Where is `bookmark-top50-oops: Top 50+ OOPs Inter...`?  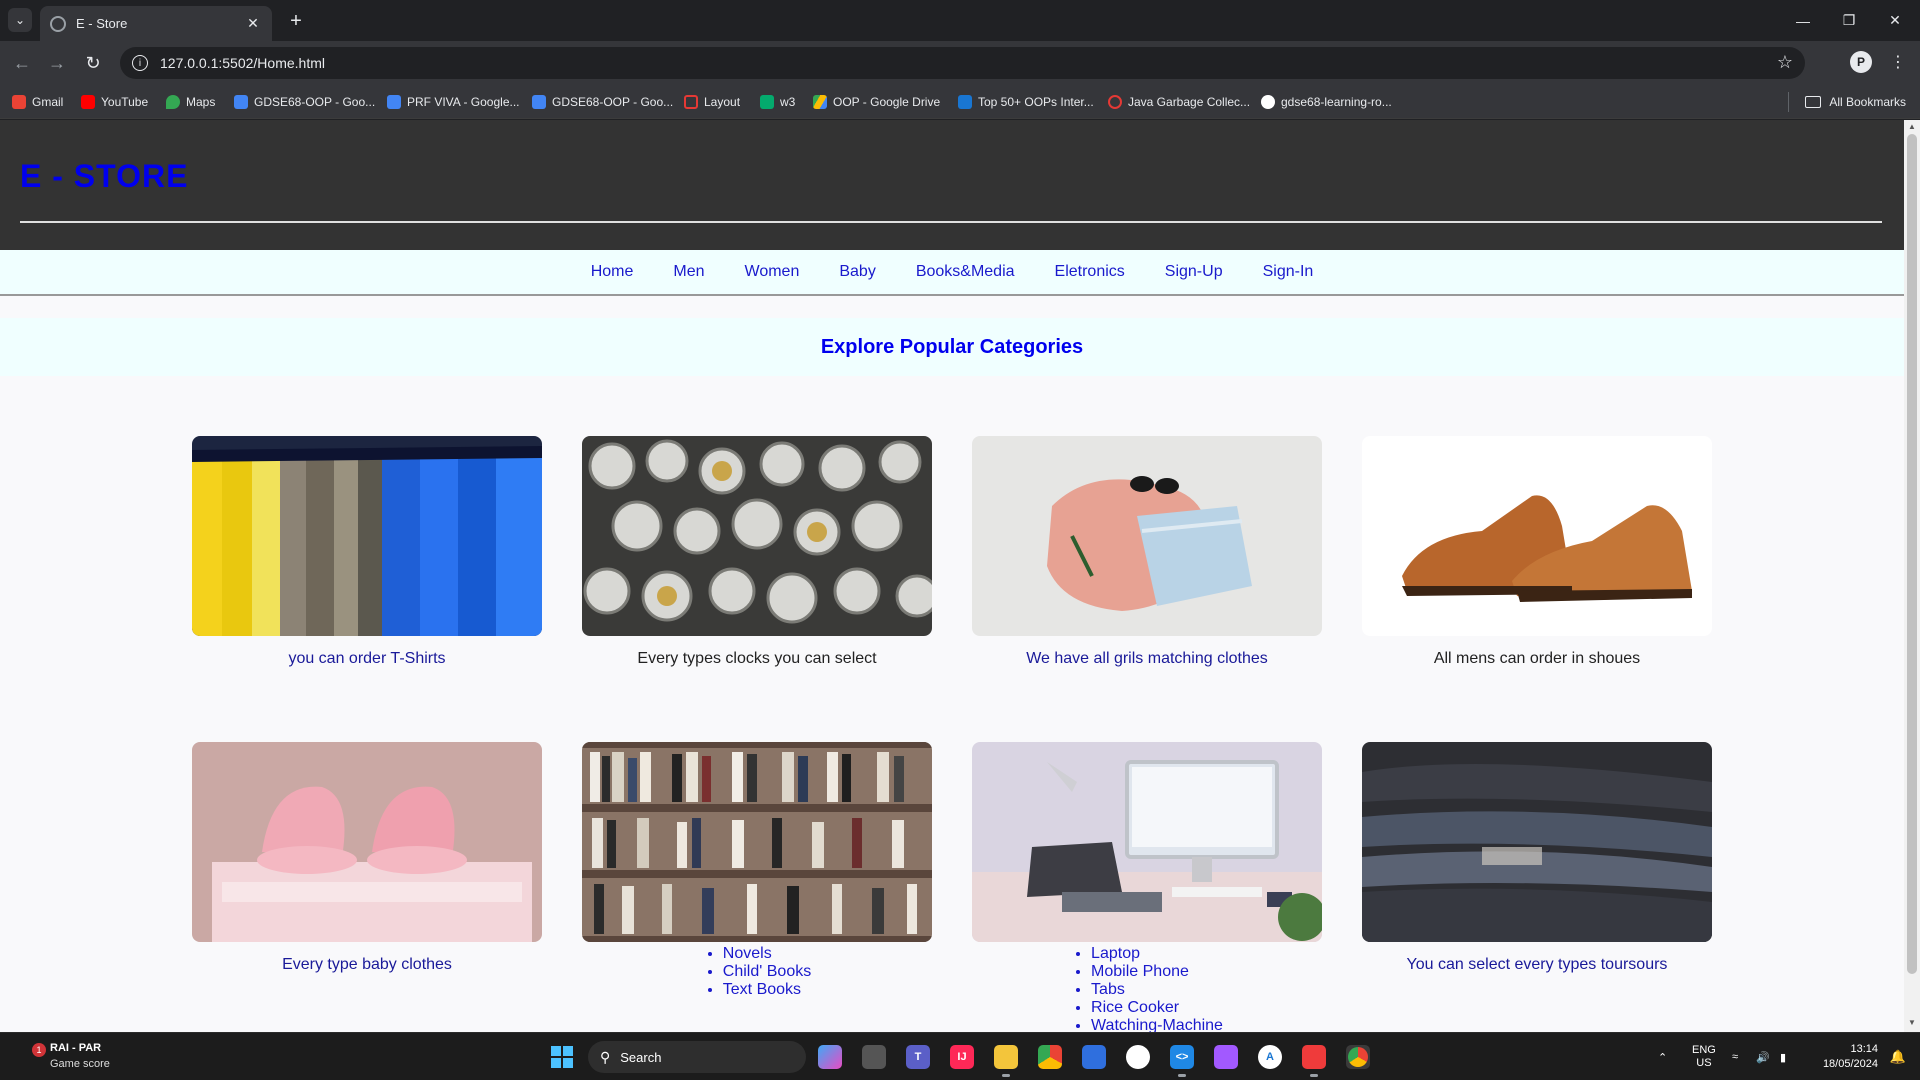
bookmark-top50-oops: Top 50+ OOPs Inter... is located at coordinates (1026, 102).